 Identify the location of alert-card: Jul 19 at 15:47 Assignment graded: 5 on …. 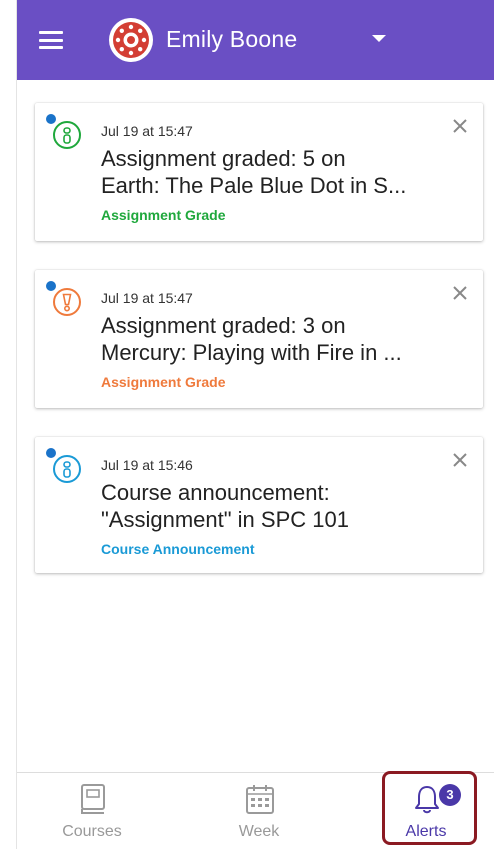
(259, 172).